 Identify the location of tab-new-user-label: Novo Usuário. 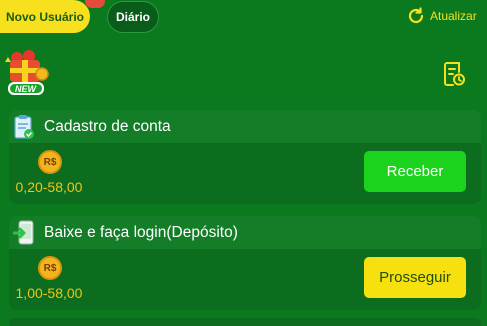
(44, 16).